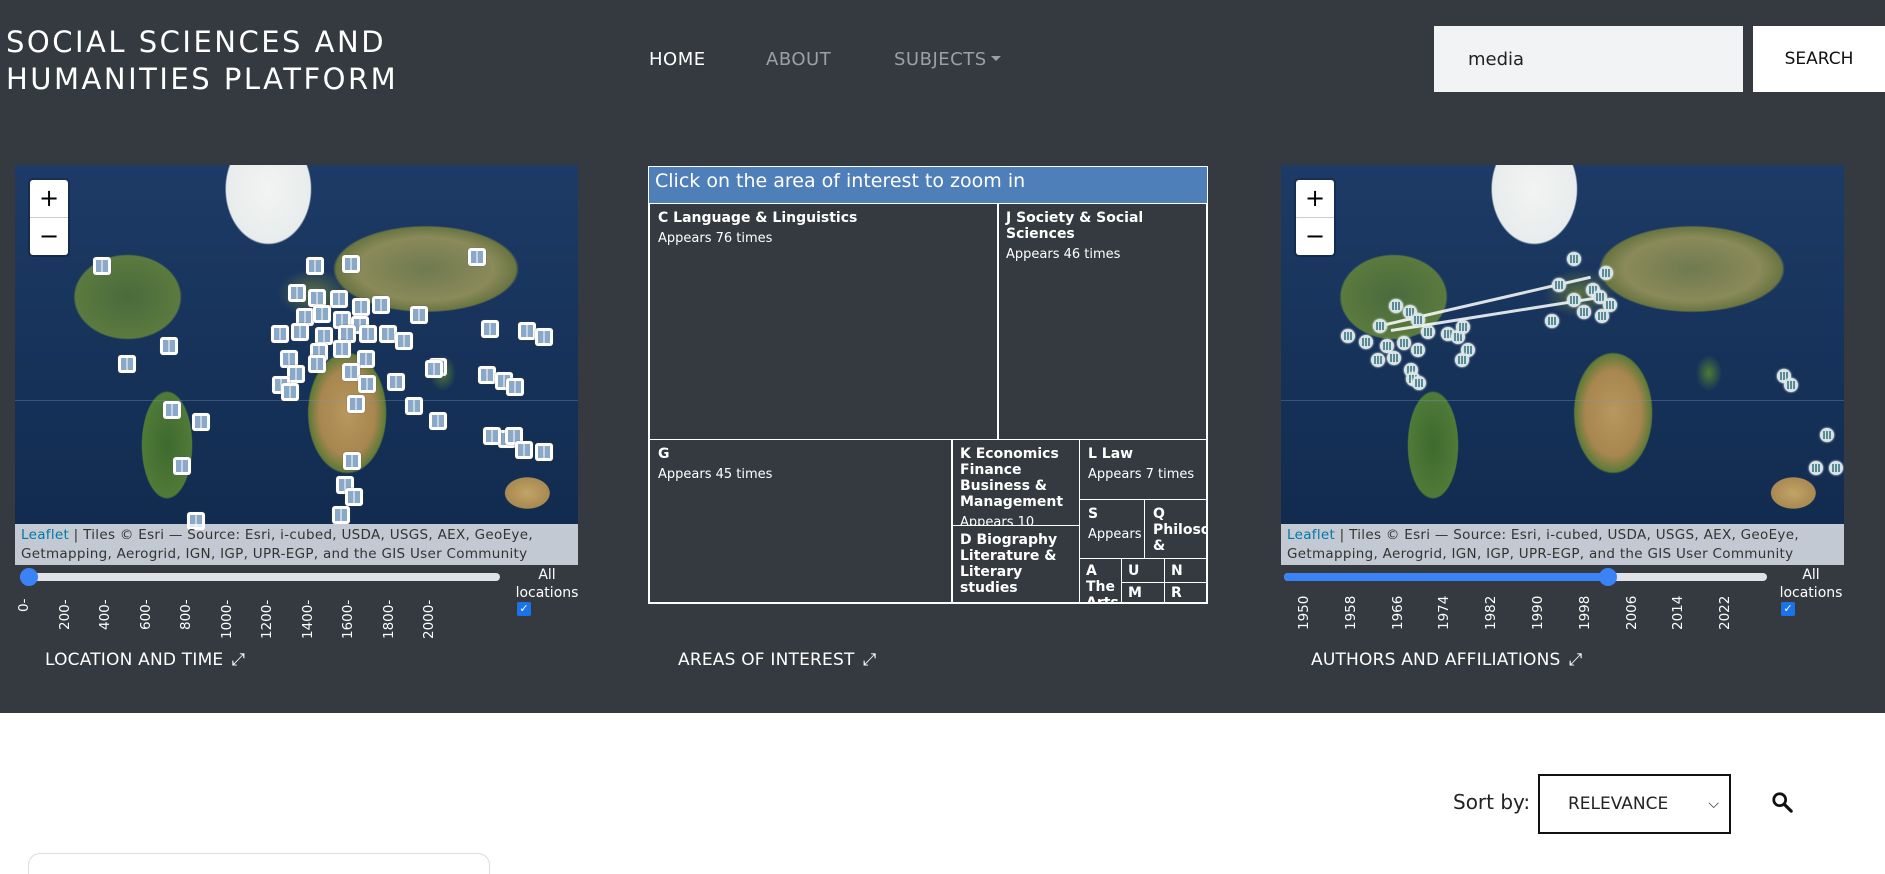 The width and height of the screenshot is (1885, 874). What do you see at coordinates (1525, 577) in the screenshot?
I see `year-slider` at bounding box center [1525, 577].